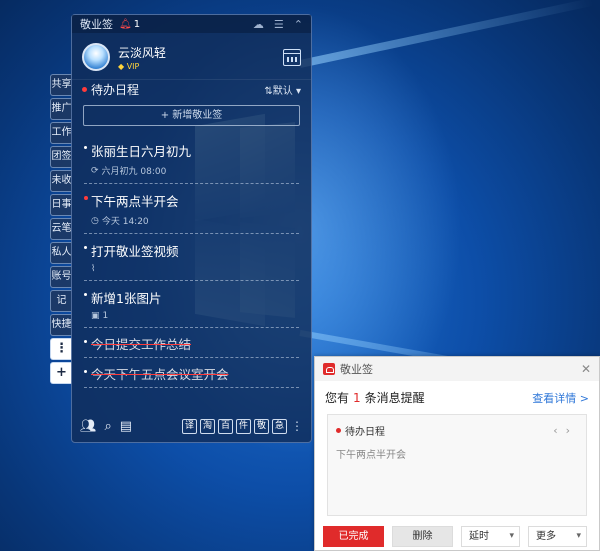 The height and width of the screenshot is (551, 600). What do you see at coordinates (329, 369) in the screenshot?
I see `app-logo-icon` at bounding box center [329, 369].